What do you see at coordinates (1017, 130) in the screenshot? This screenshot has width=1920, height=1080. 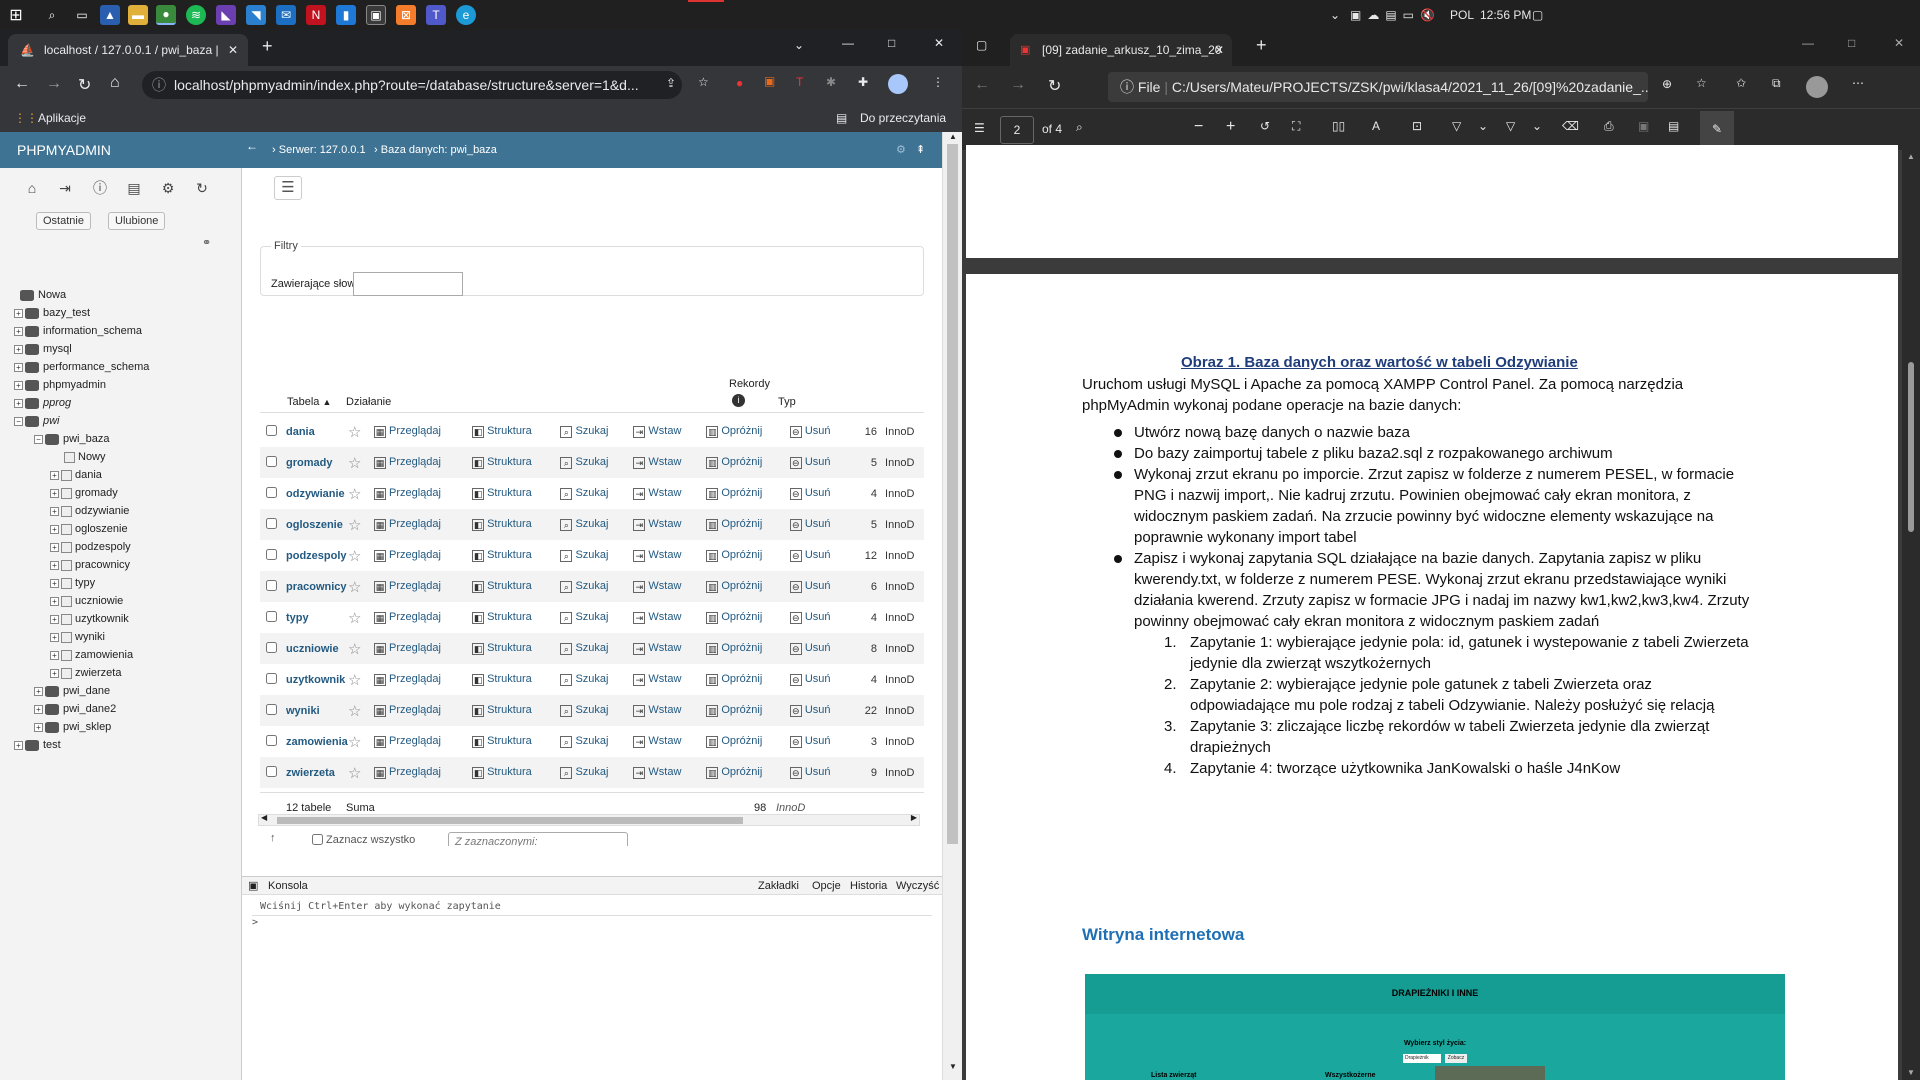 I see `page-number-input: 2` at bounding box center [1017, 130].